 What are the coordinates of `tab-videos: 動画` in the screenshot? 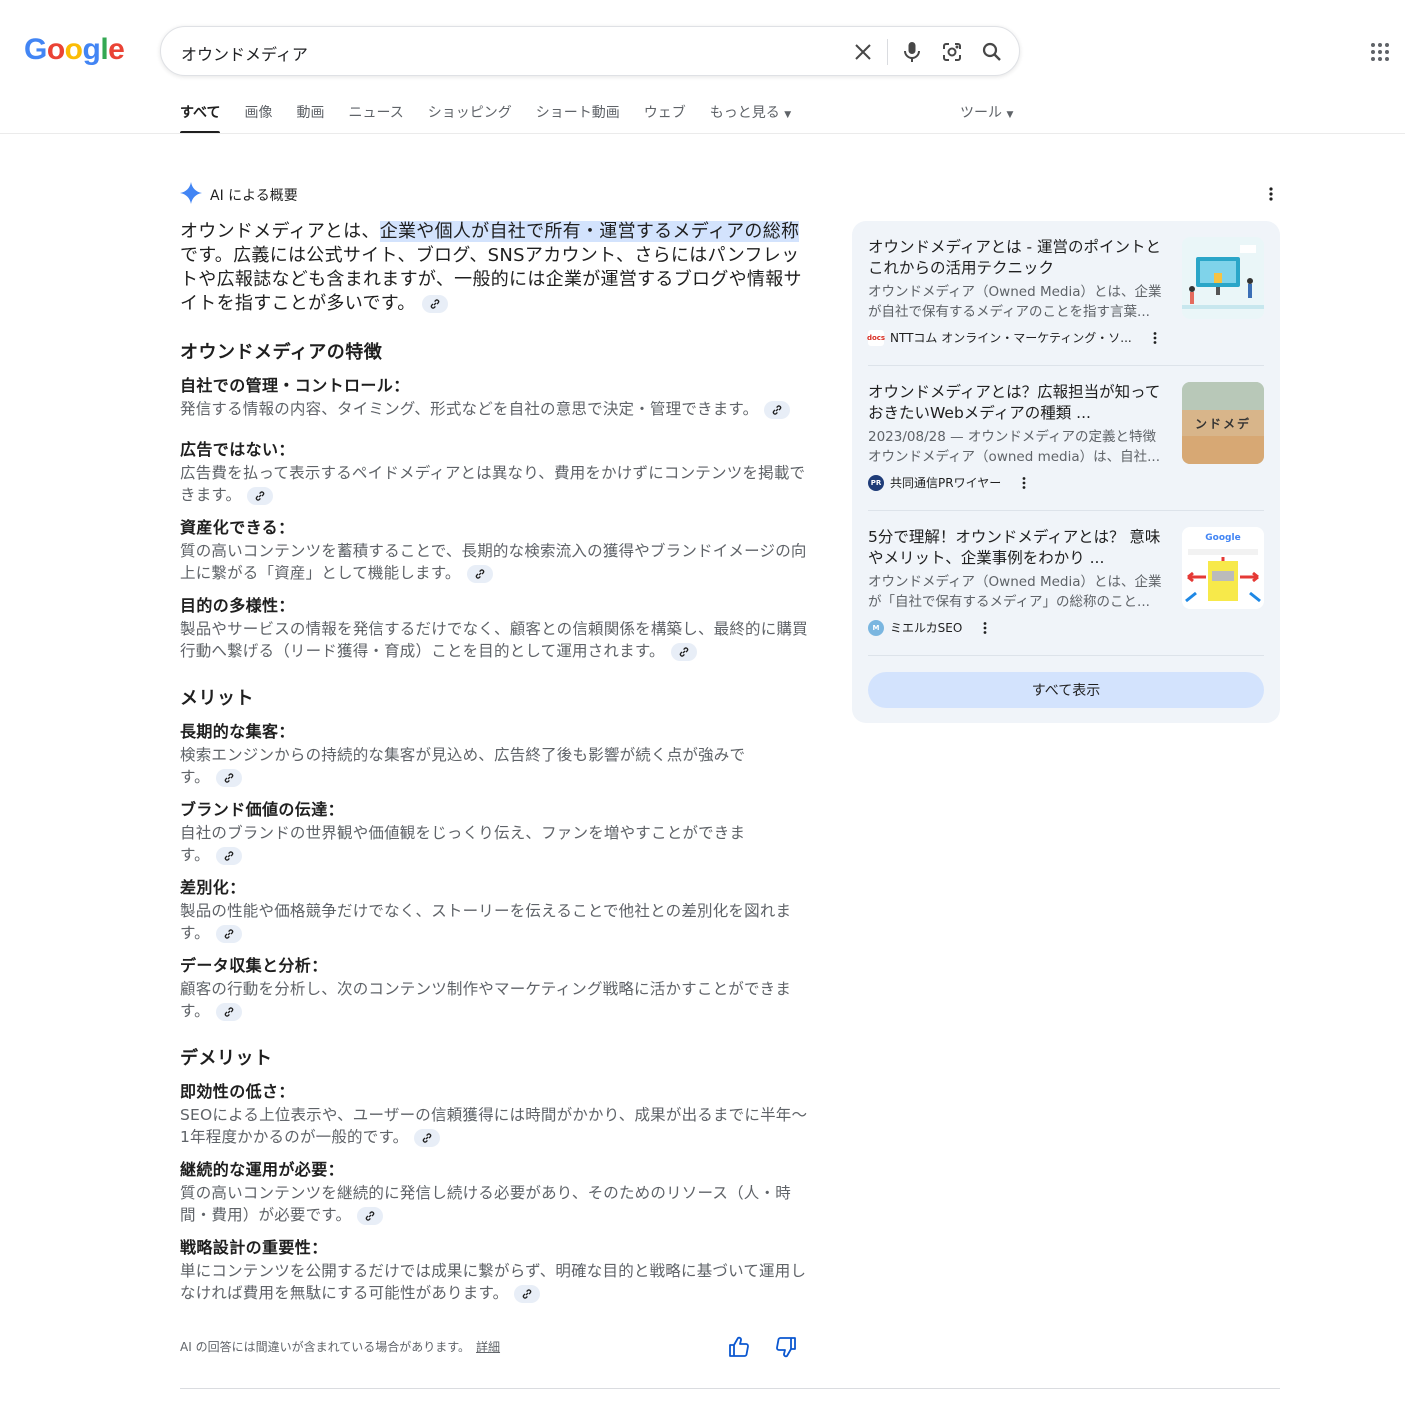 It's located at (310, 114).